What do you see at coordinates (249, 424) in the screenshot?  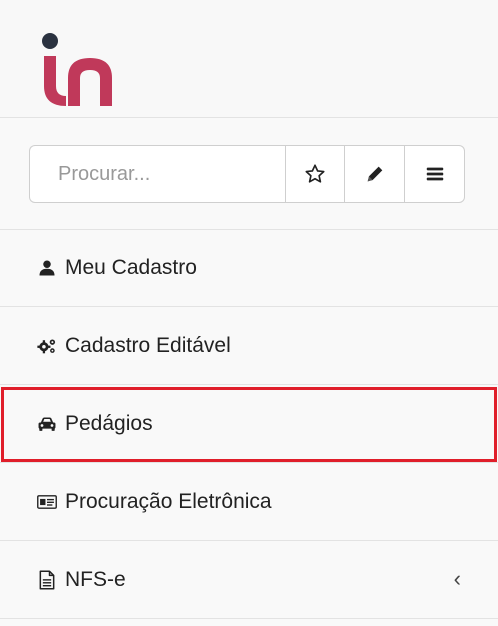 I see `menu-item-pedagios: Pedágios` at bounding box center [249, 424].